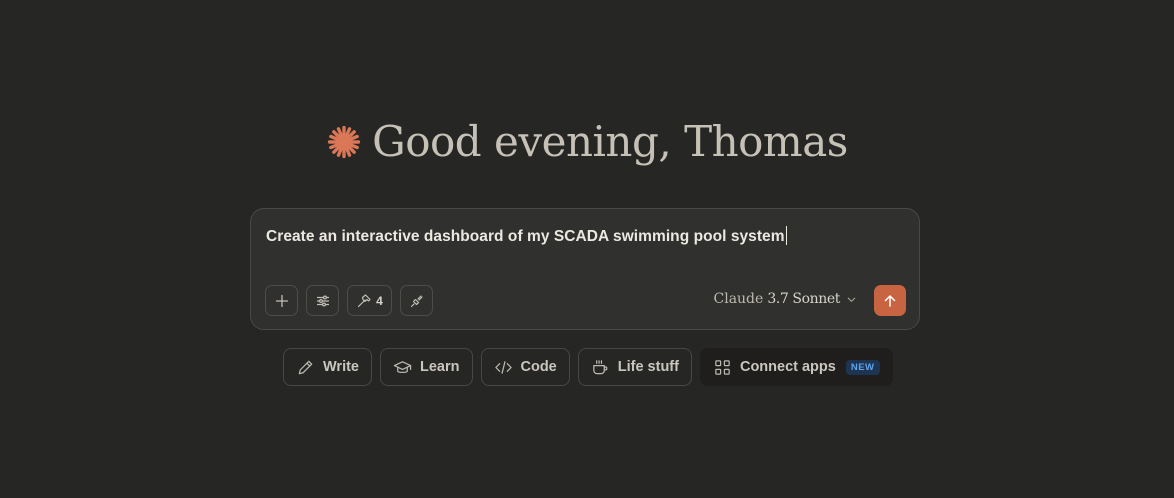 The image size is (1174, 498). What do you see at coordinates (610, 141) in the screenshot?
I see `greeting-text: Good evening, Thomas` at bounding box center [610, 141].